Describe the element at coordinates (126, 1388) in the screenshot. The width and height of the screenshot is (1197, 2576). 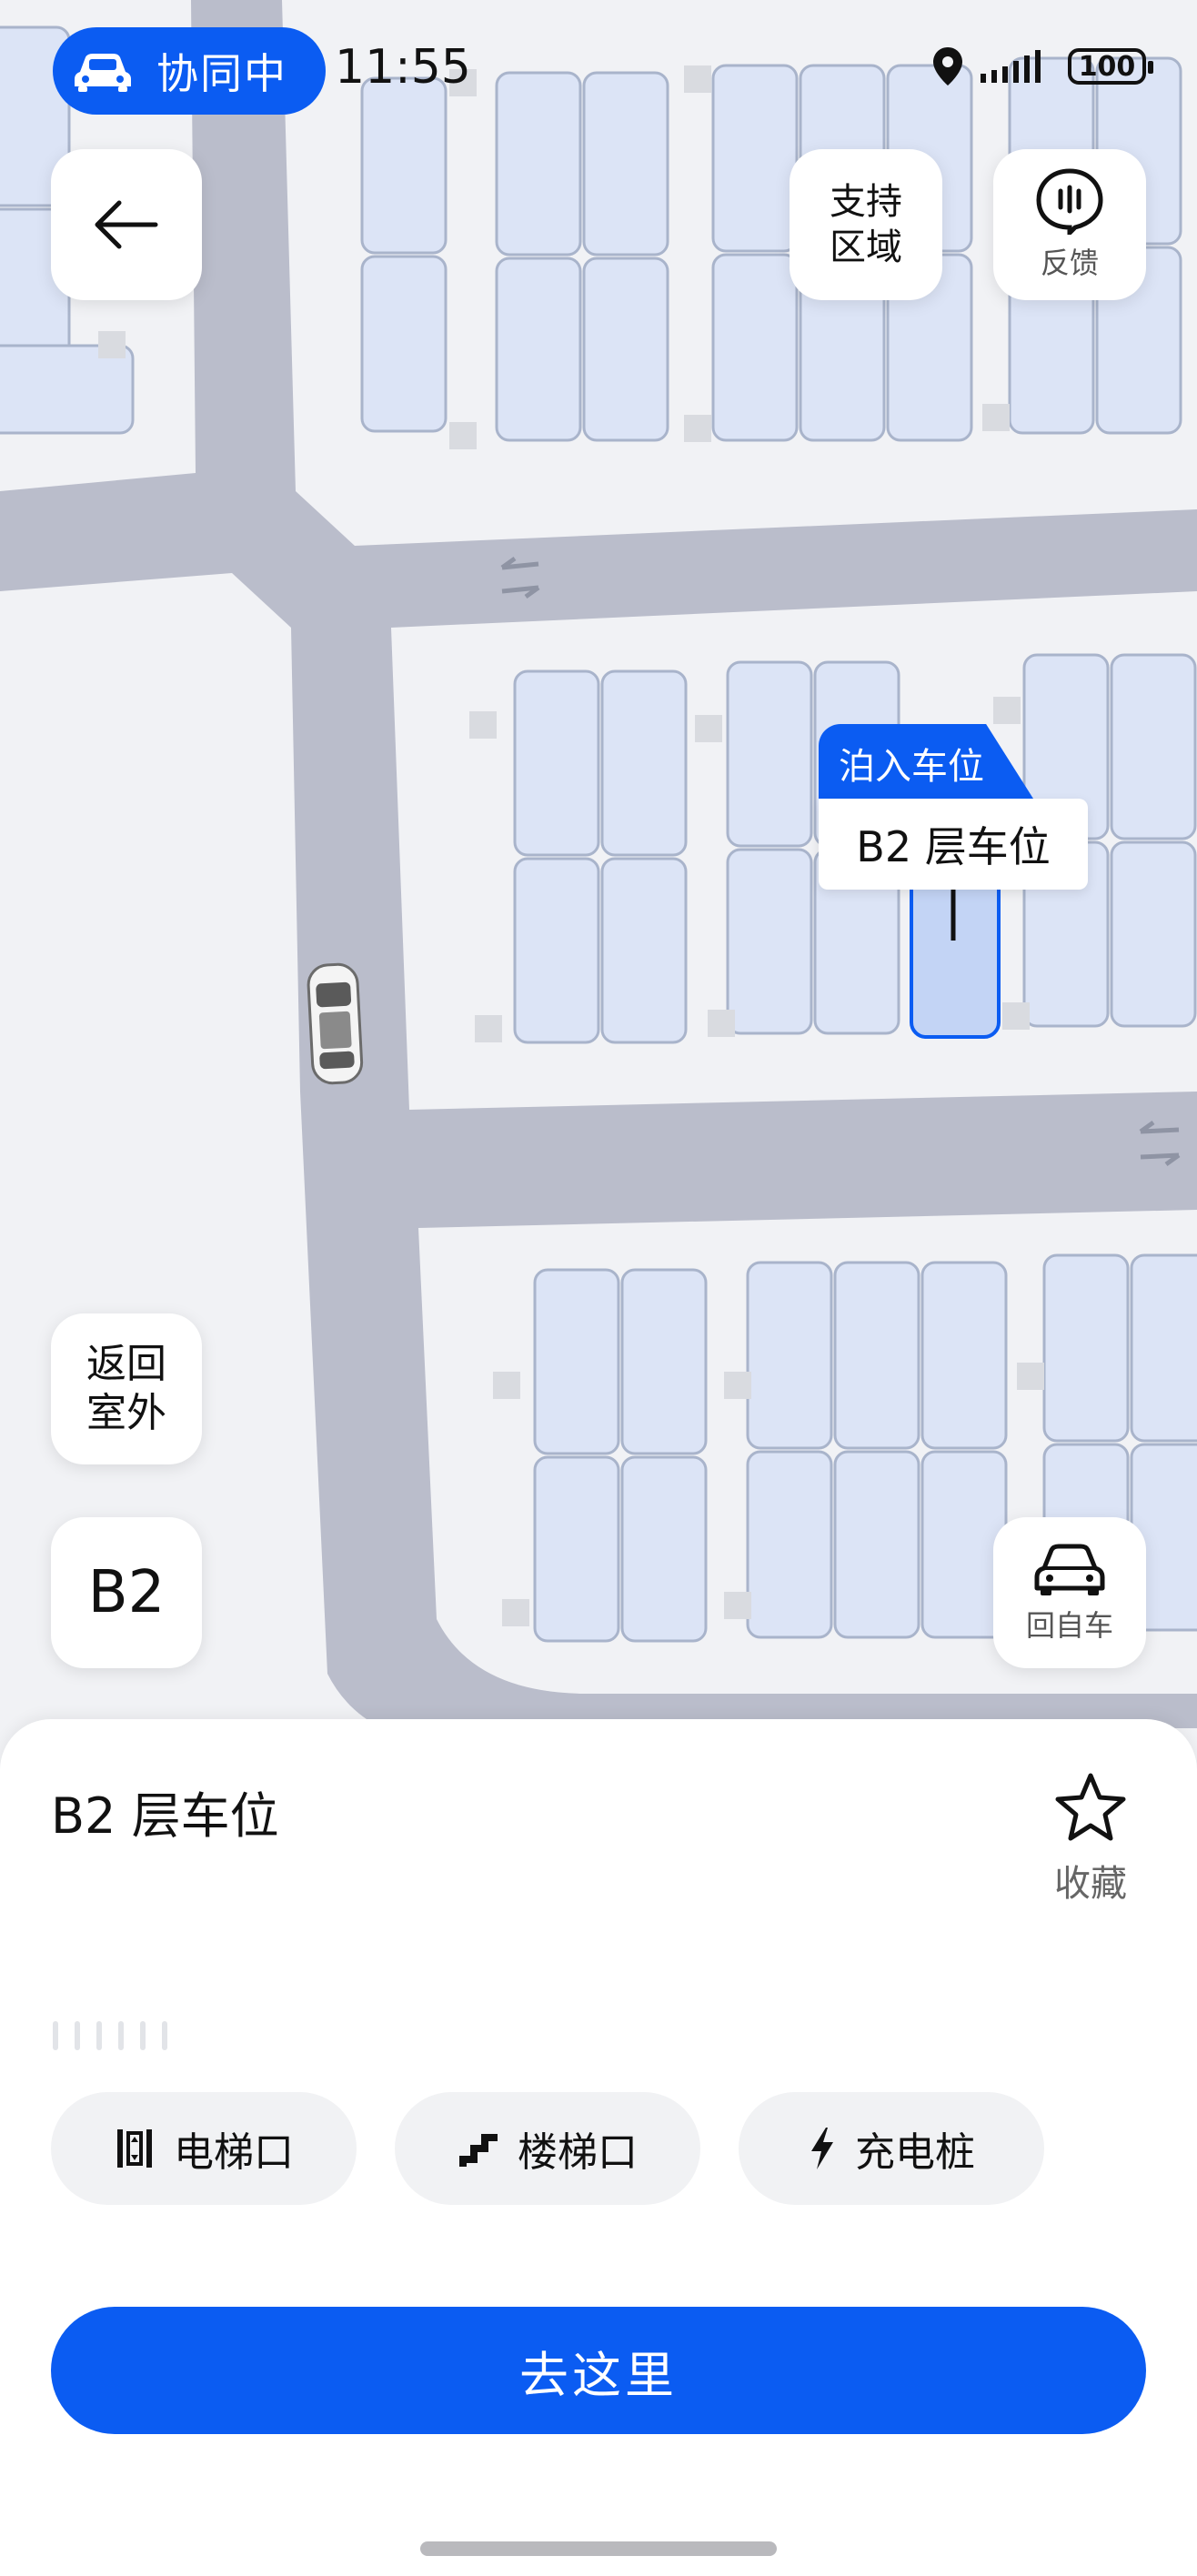
I see `return-outdoor-button: 返回 室外` at that location.